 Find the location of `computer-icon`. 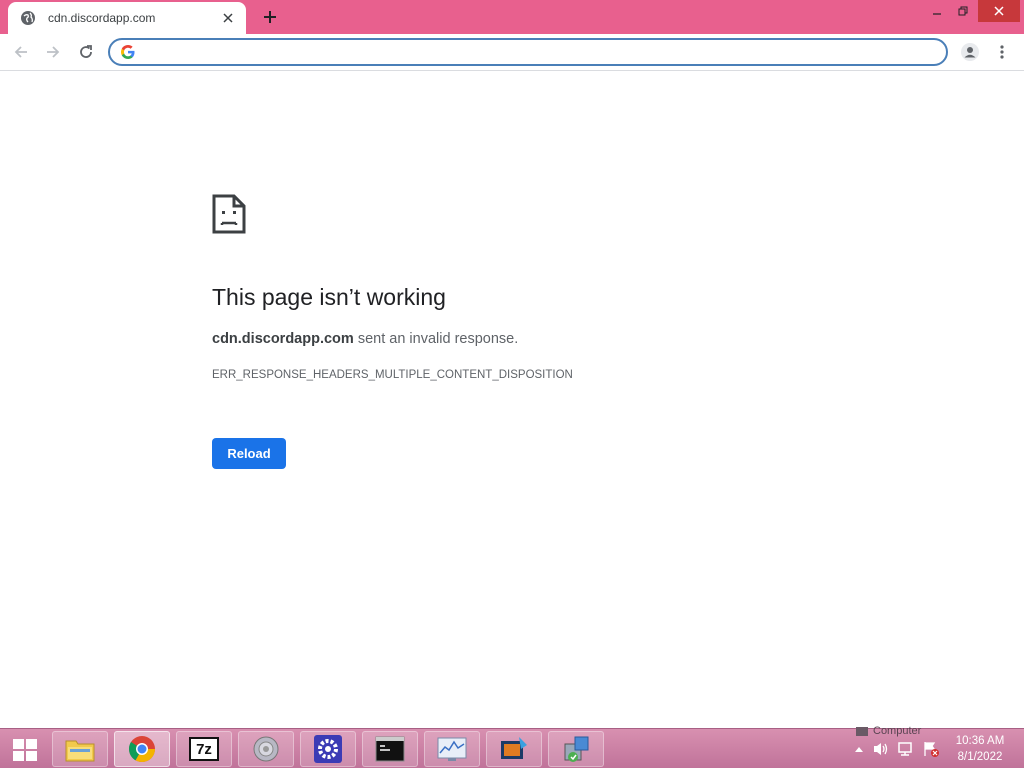

computer-icon is located at coordinates (862, 731).